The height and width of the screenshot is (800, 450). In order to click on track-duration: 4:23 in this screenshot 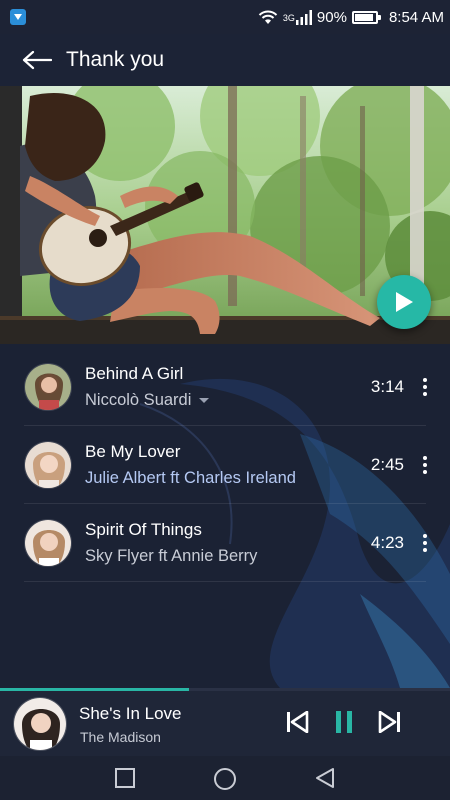, I will do `click(387, 542)`.